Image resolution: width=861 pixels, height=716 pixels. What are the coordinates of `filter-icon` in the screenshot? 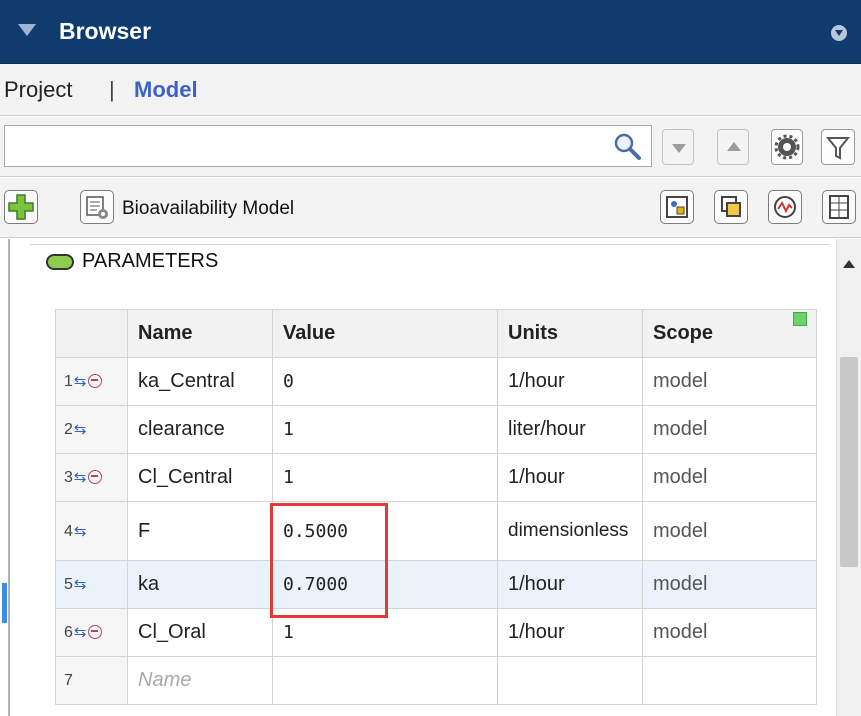 It's located at (838, 148).